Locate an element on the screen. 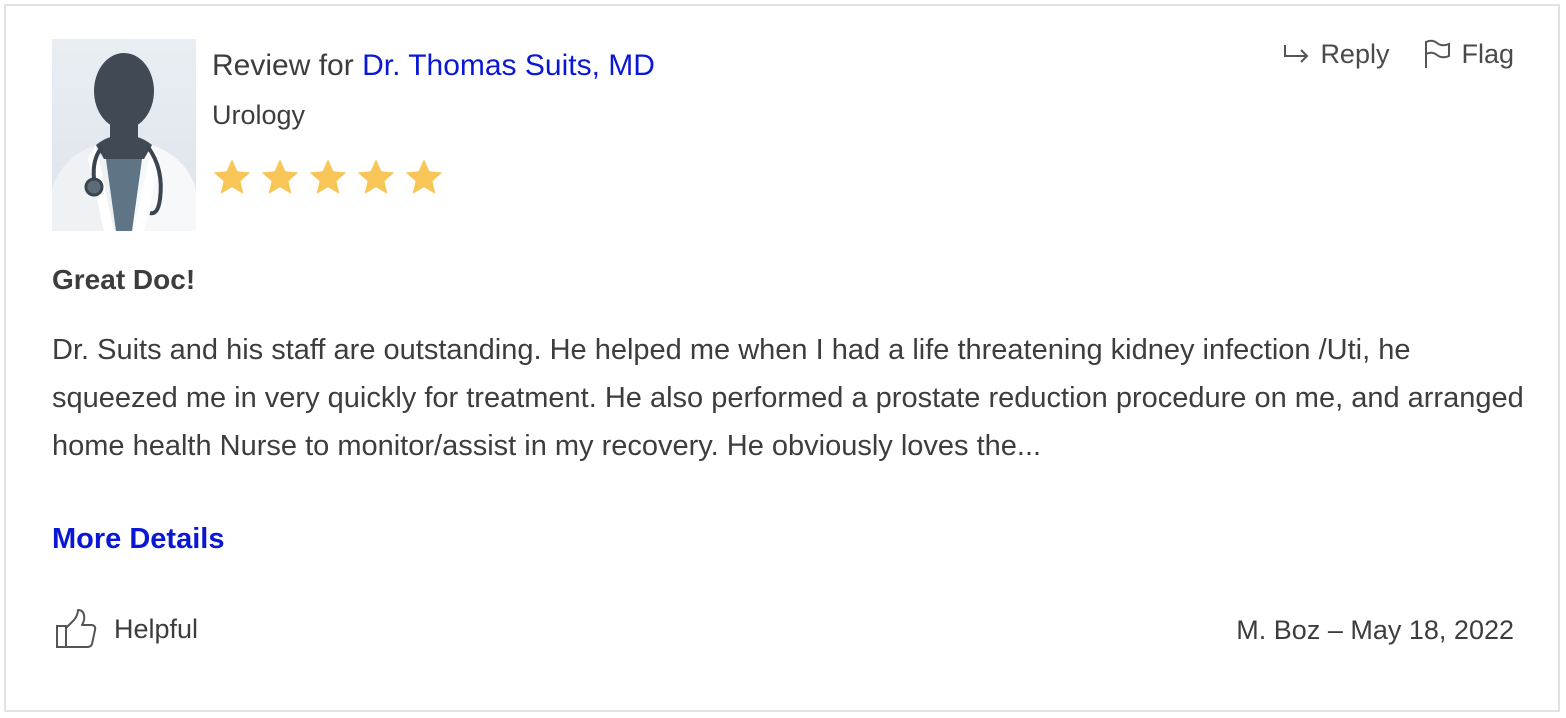  reply-arrow-icon is located at coordinates (1296, 54).